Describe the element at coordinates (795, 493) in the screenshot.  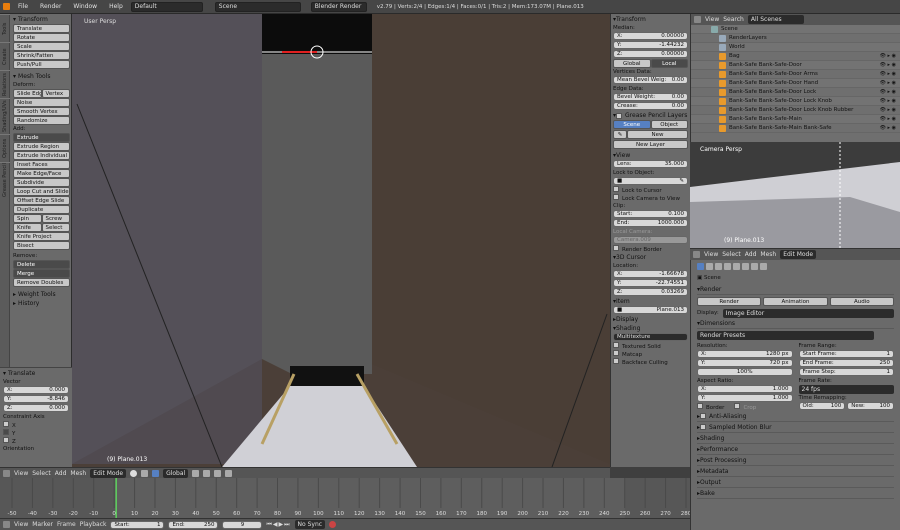
I see `props-section-header: ▸ Bake` at that location.